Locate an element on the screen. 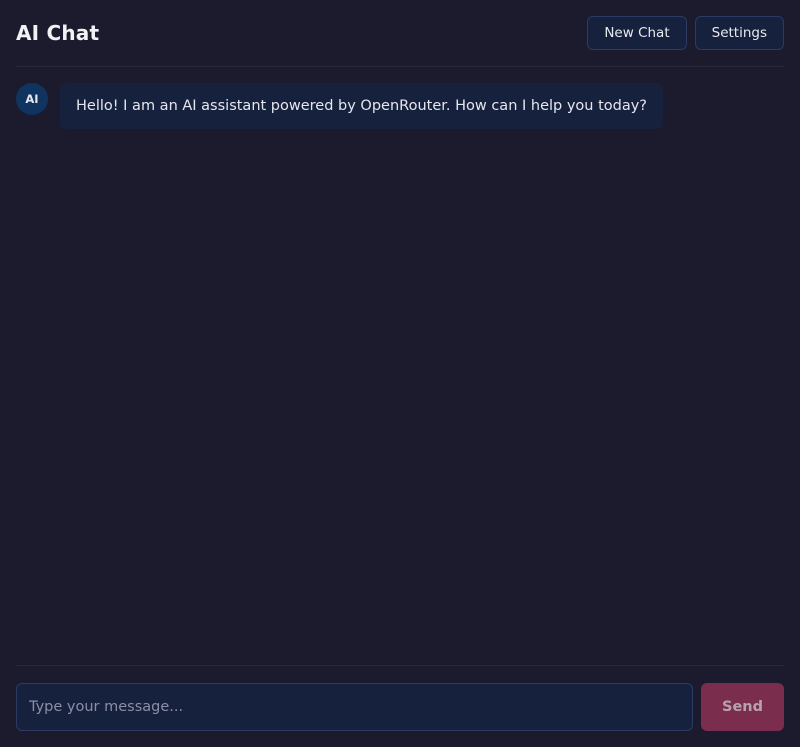 The height and width of the screenshot is (747, 800). send-button: Send is located at coordinates (742, 707).